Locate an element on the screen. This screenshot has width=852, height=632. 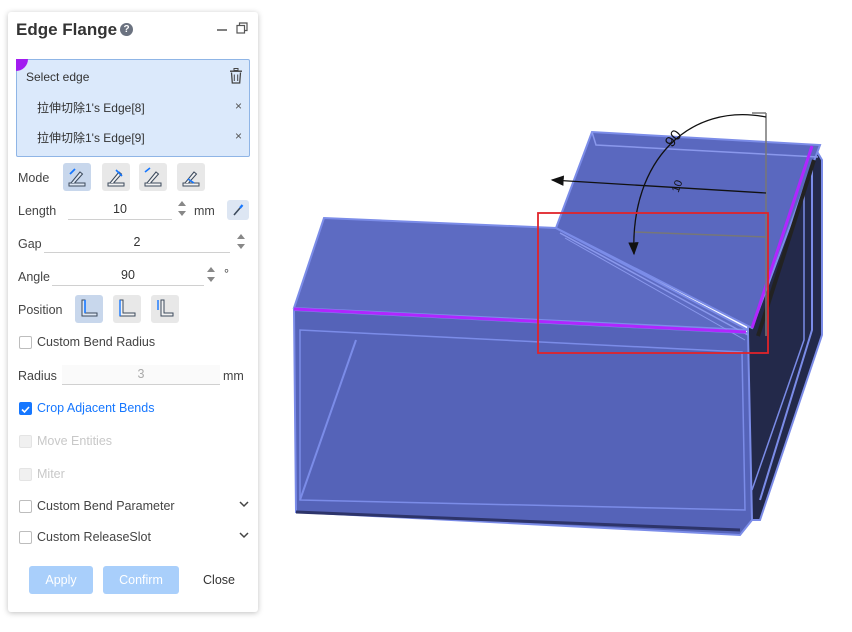
radius-field is located at coordinates (141, 375).